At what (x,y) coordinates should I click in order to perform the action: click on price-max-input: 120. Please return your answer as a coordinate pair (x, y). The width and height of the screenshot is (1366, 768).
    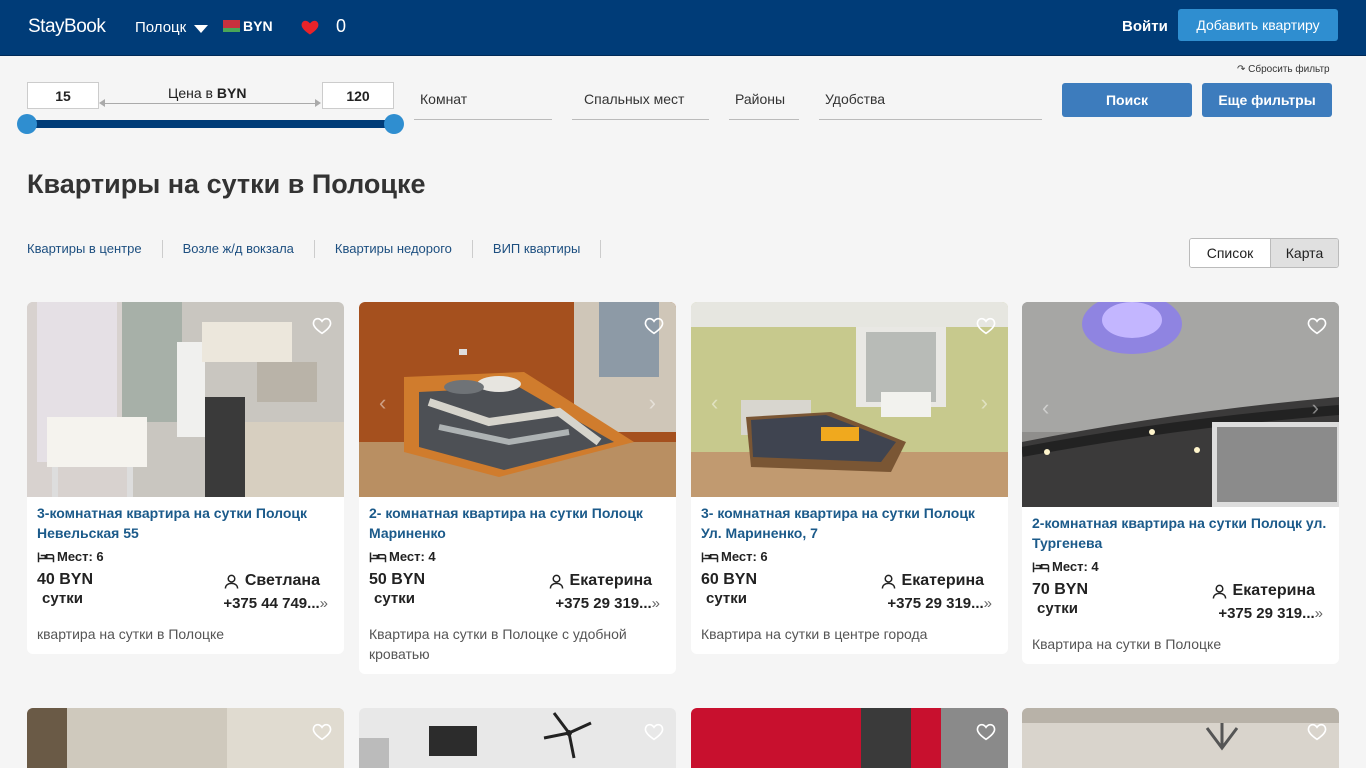
    Looking at the image, I should click on (358, 95).